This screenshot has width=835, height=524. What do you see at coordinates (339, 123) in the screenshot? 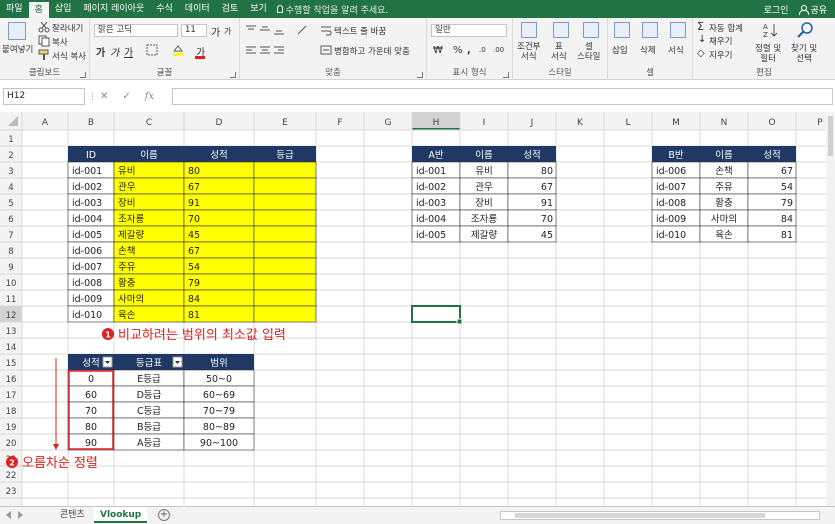
I see `column-header-f: F` at bounding box center [339, 123].